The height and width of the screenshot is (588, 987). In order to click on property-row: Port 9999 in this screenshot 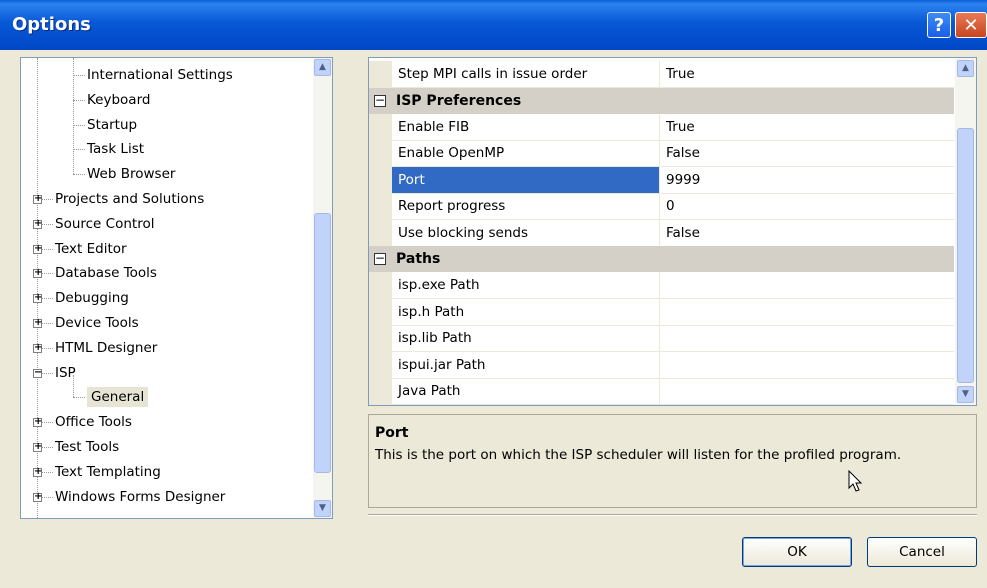, I will do `click(661, 180)`.